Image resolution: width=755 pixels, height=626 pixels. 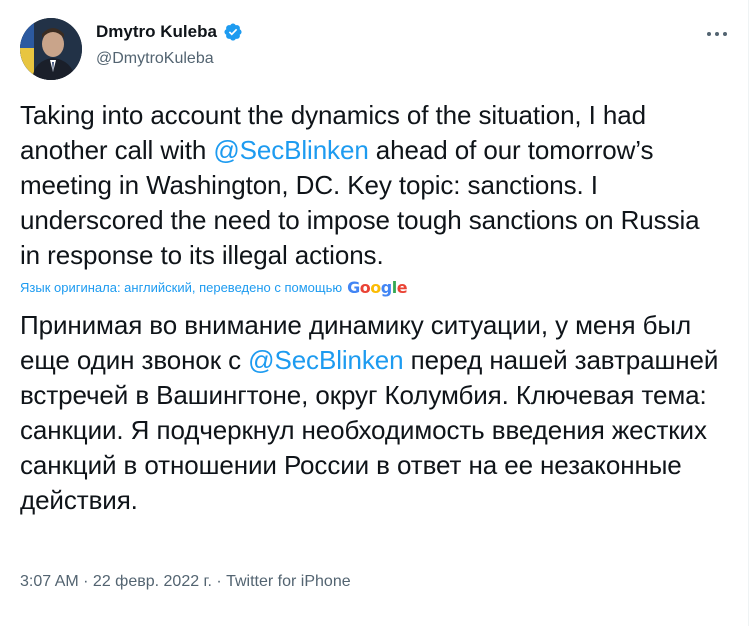 I want to click on user-handle: @DmytroKuleba, so click(x=155, y=59).